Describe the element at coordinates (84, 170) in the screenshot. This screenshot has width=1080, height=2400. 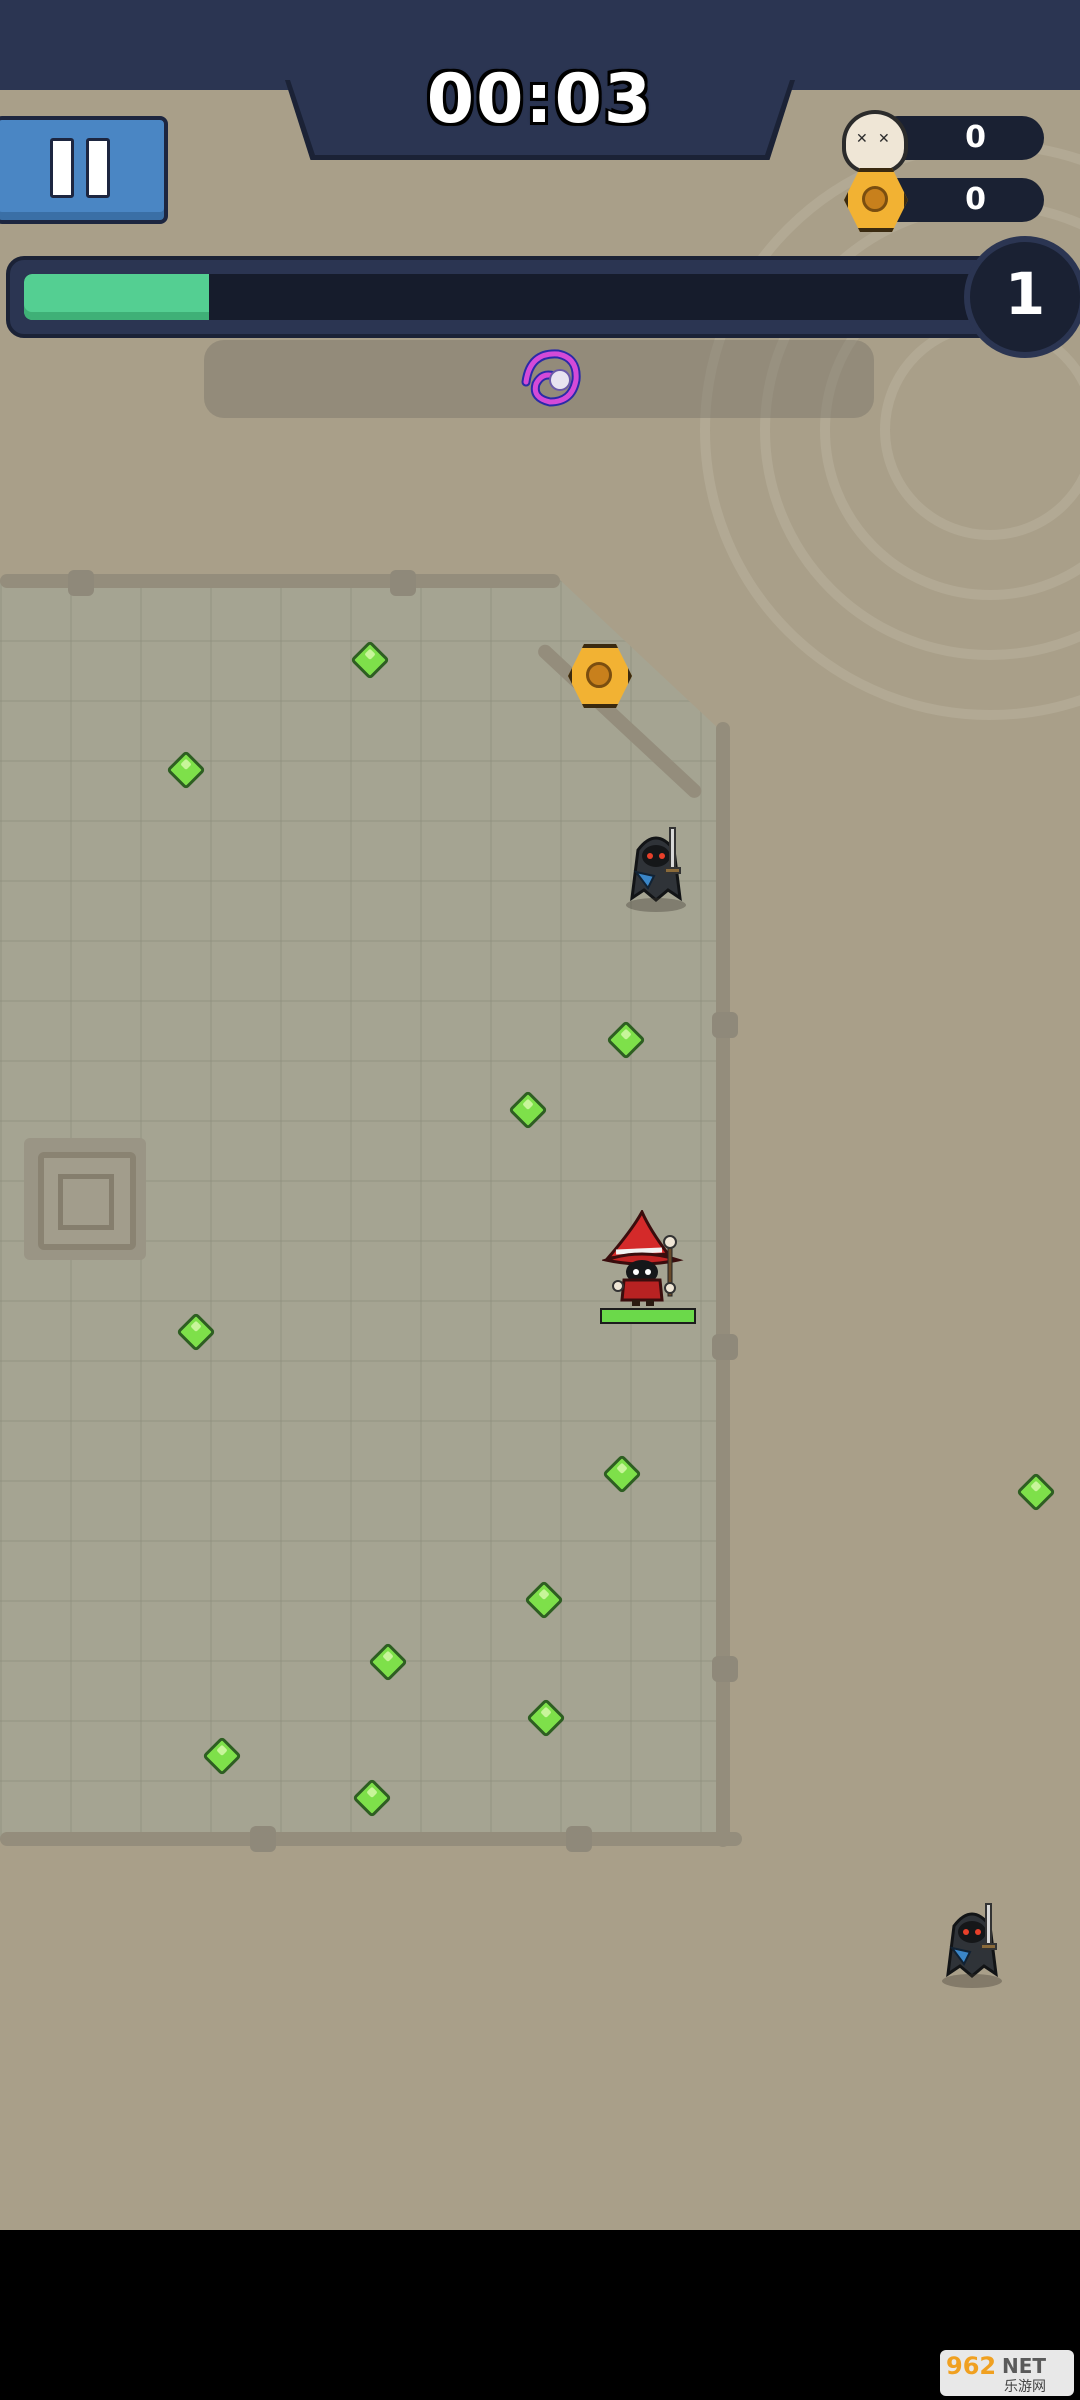
I see `pause-button` at that location.